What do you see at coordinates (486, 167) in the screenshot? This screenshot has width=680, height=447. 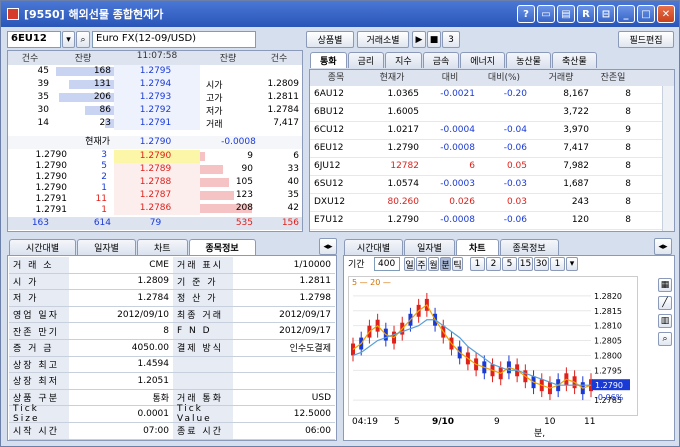 I see `market-row: 6JU12 12782 6 0.05 7,982 8` at bounding box center [486, 167].